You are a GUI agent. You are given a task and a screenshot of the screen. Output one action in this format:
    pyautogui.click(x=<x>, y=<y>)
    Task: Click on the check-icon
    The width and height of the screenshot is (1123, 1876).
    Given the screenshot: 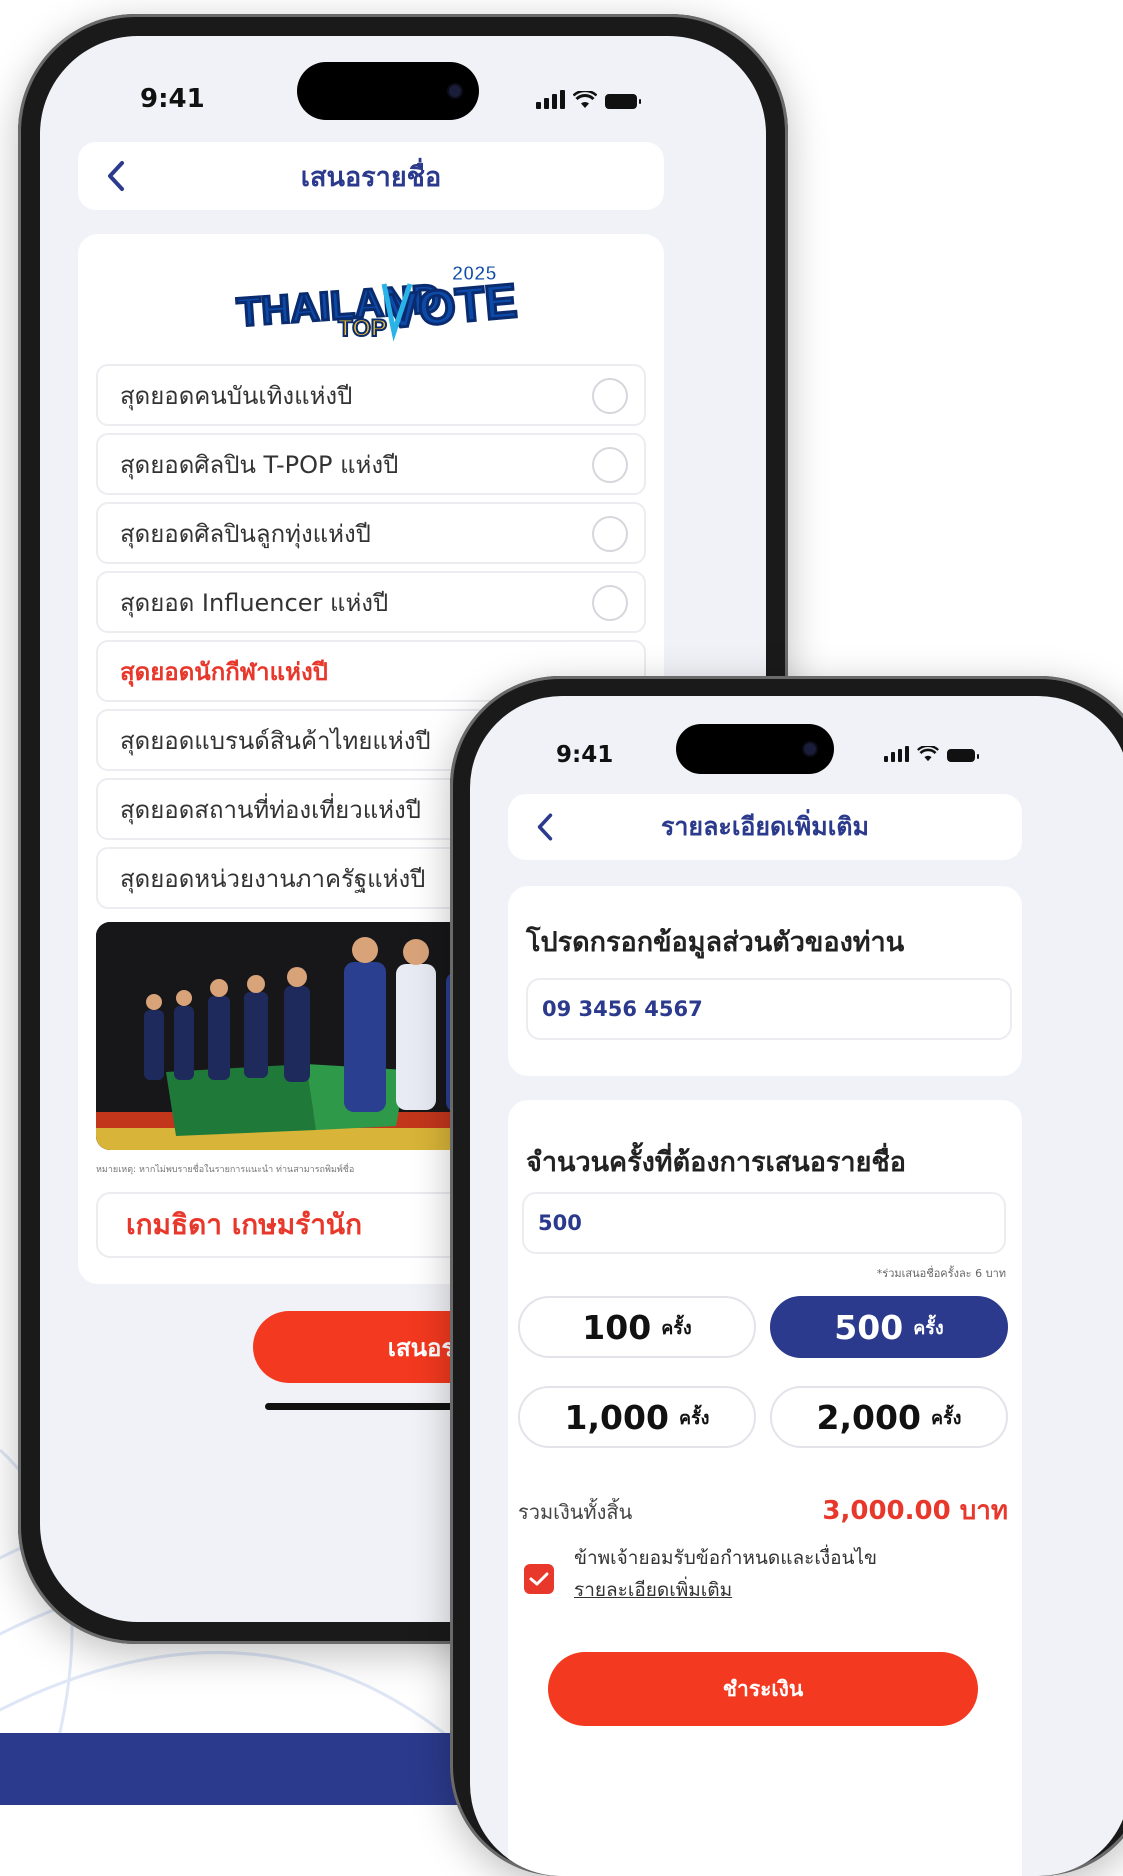 What is the action you would take?
    pyautogui.click(x=539, y=1579)
    